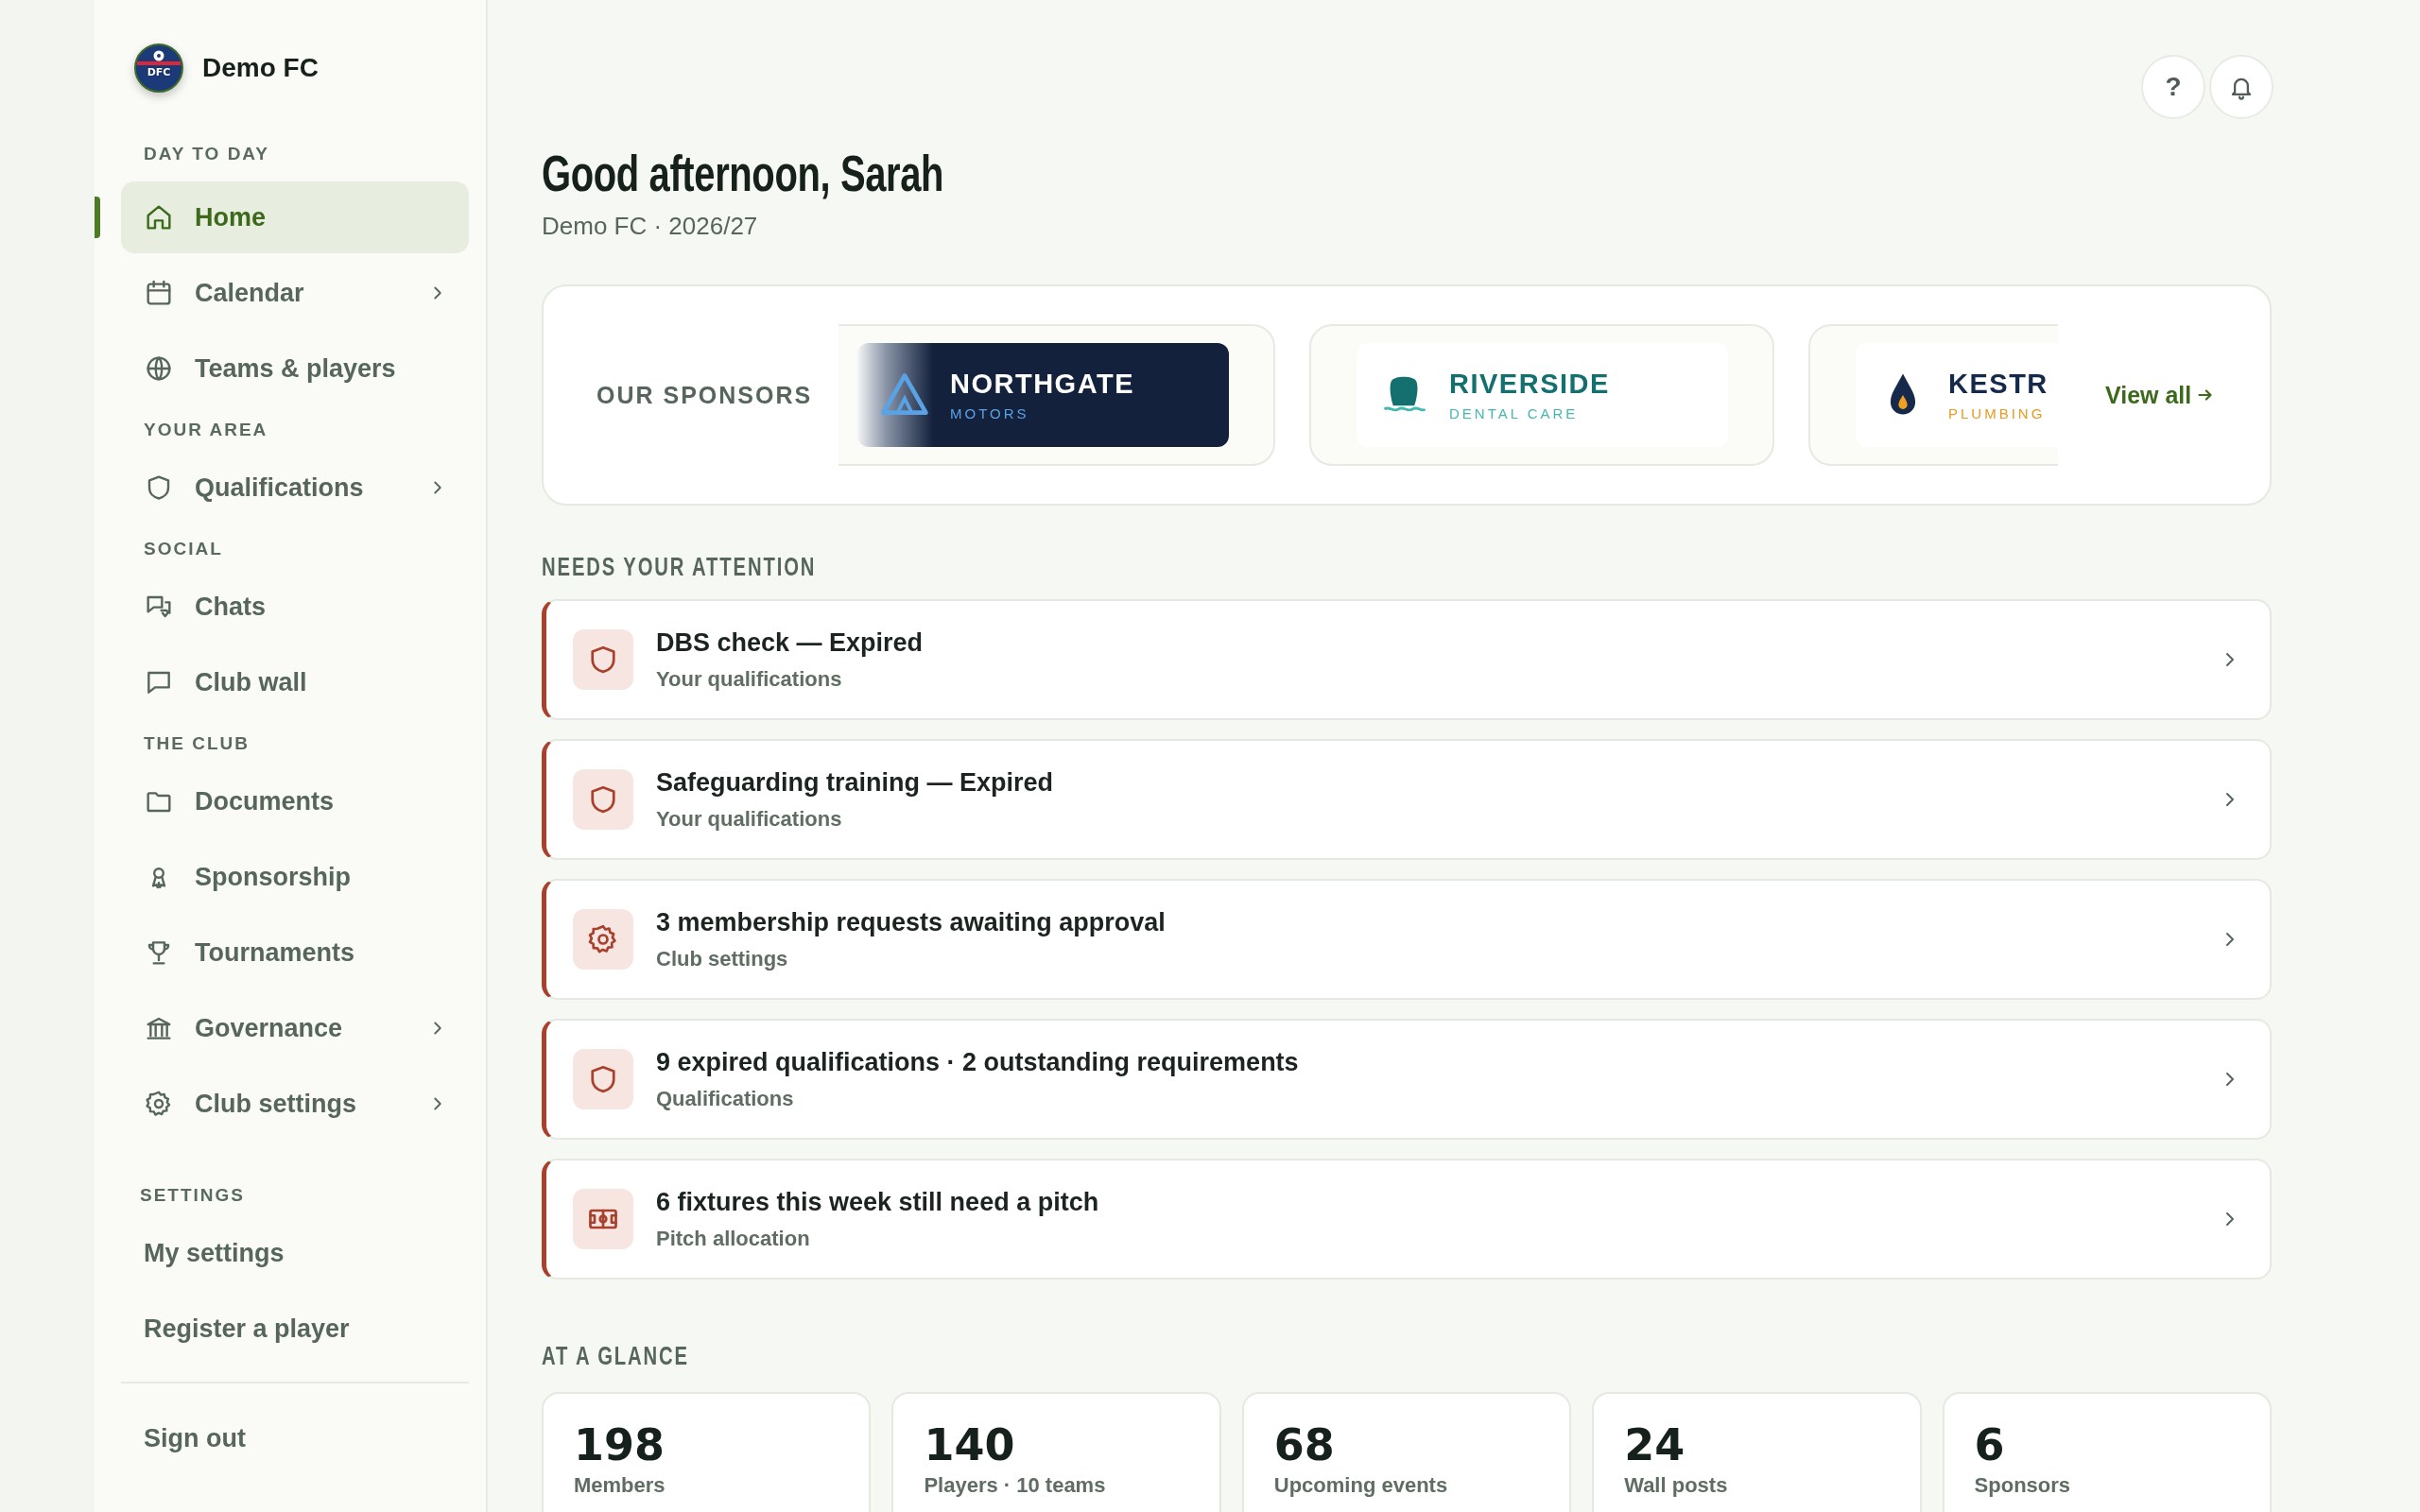 Image resolution: width=2420 pixels, height=1512 pixels. Describe the element at coordinates (1514, 413) in the screenshot. I see `sponsor-tagline: DENTAL CARE` at that location.